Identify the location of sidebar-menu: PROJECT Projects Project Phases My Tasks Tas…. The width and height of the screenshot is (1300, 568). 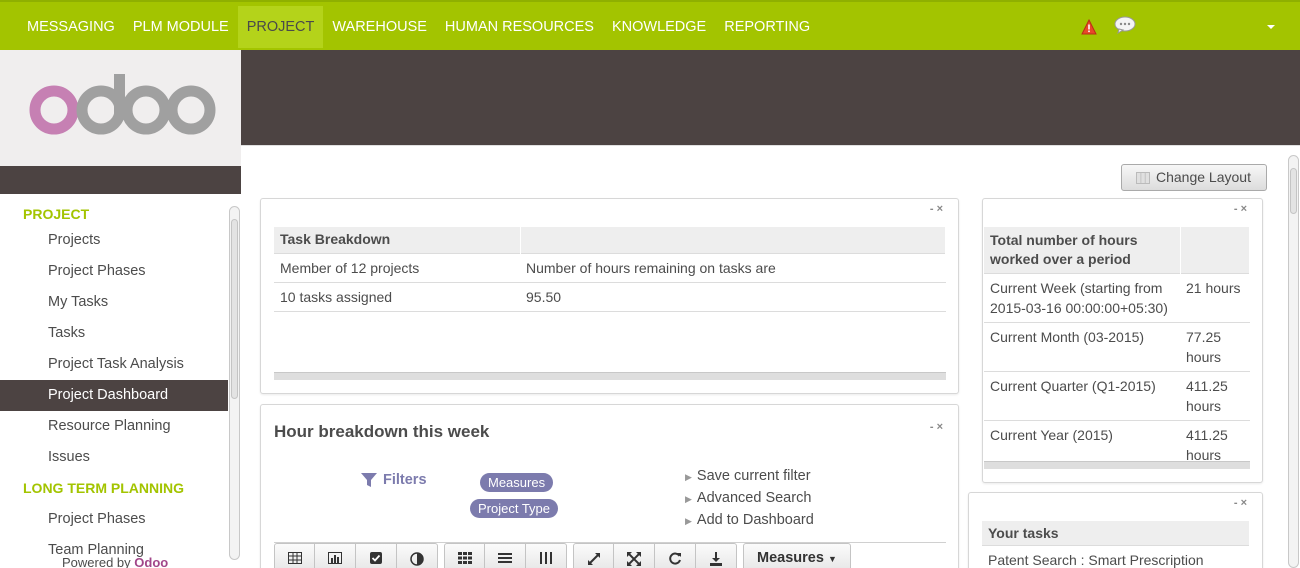
(120, 381).